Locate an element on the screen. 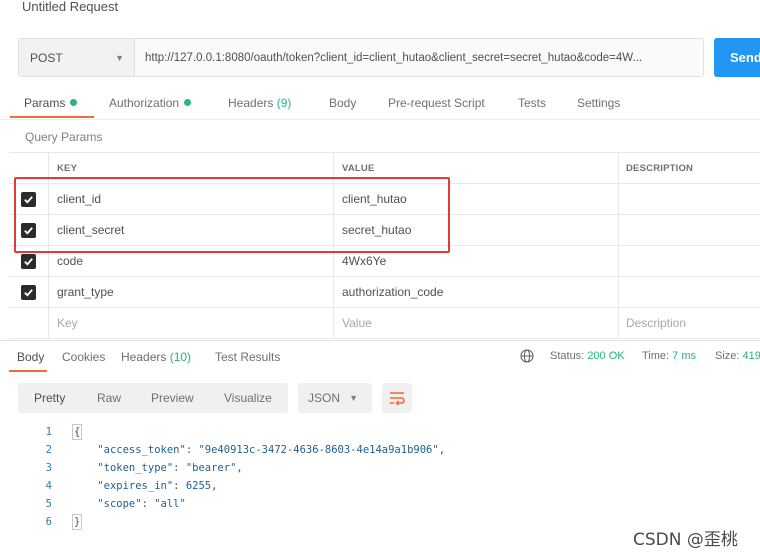 The height and width of the screenshot is (554, 760). json-value: 6255 is located at coordinates (198, 486).